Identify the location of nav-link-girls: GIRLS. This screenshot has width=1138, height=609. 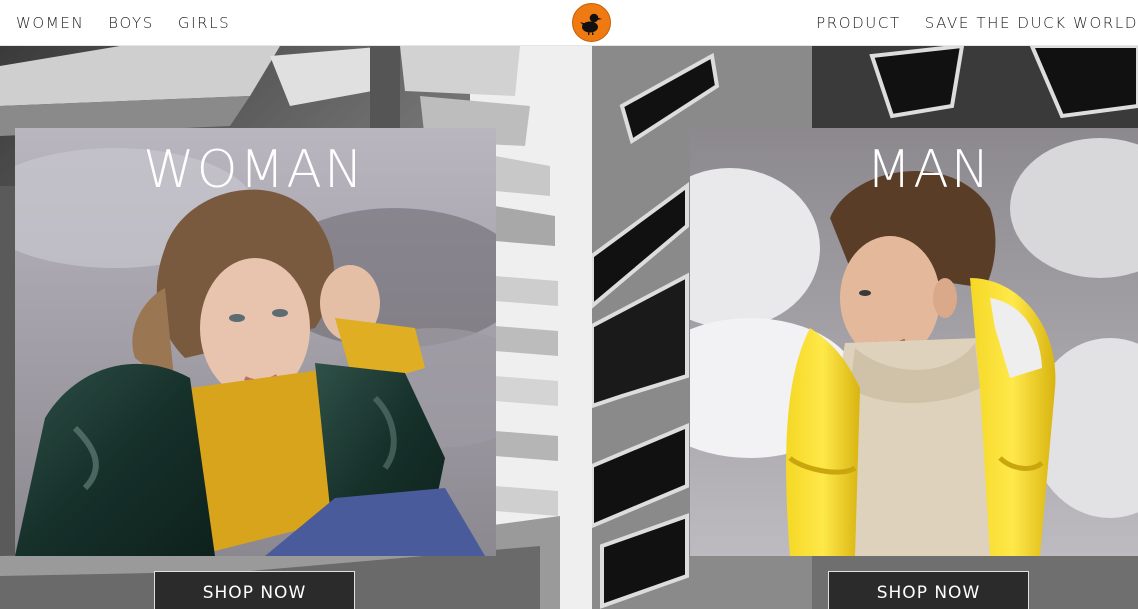
(204, 23).